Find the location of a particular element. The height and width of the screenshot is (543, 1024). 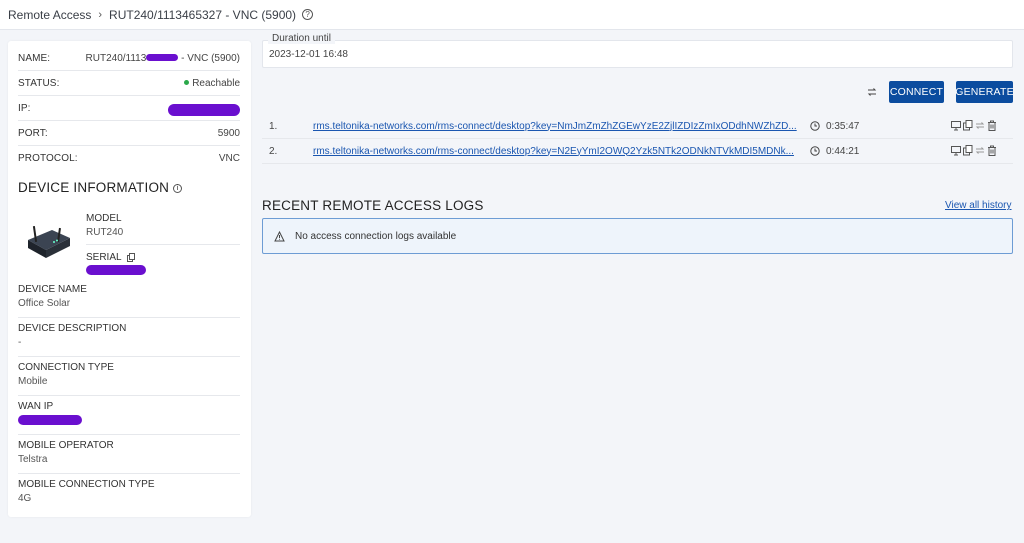

serial-label: SERIAL is located at coordinates (116, 257).